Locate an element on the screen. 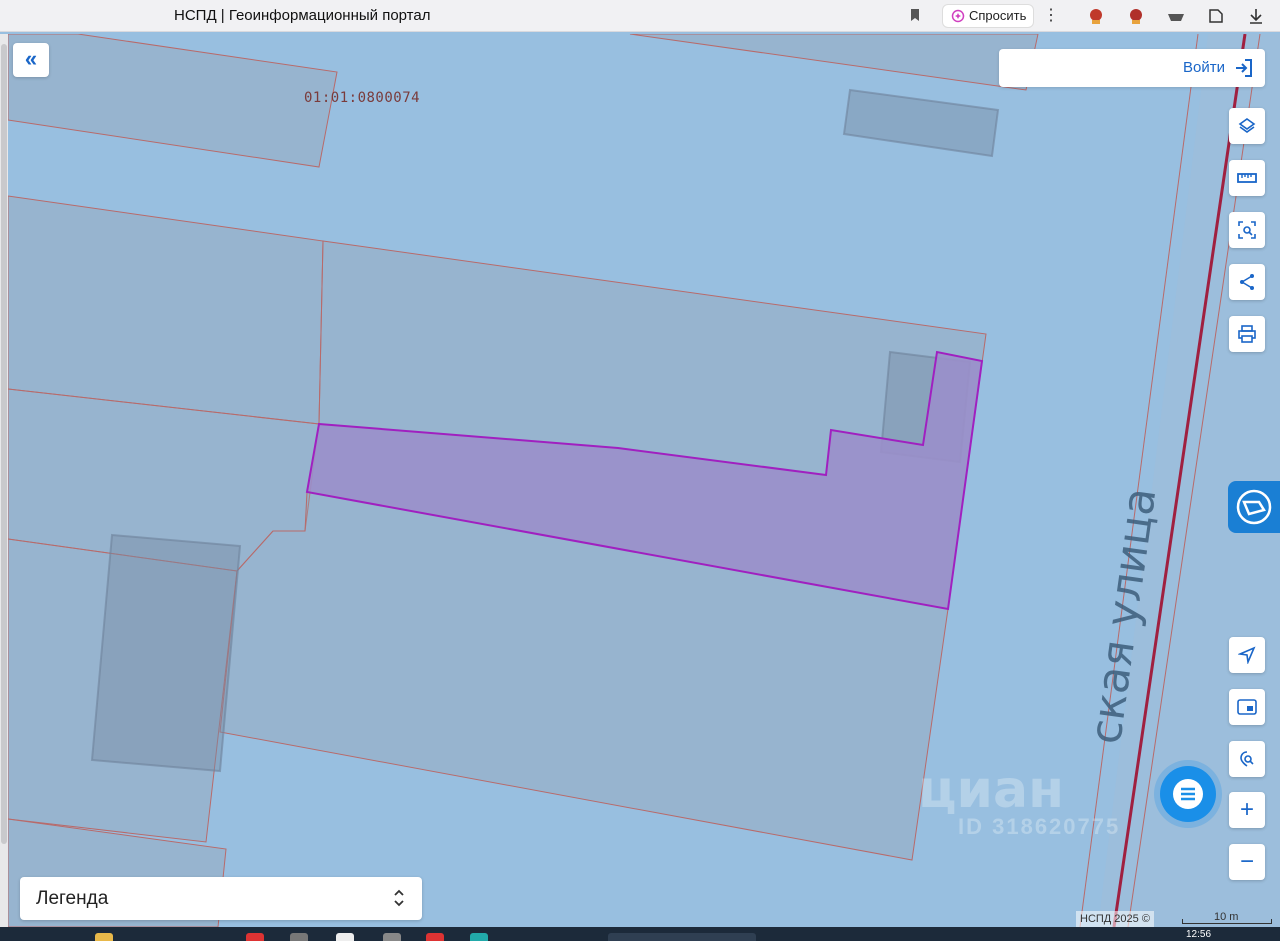  print-icon is located at coordinates (1247, 334).